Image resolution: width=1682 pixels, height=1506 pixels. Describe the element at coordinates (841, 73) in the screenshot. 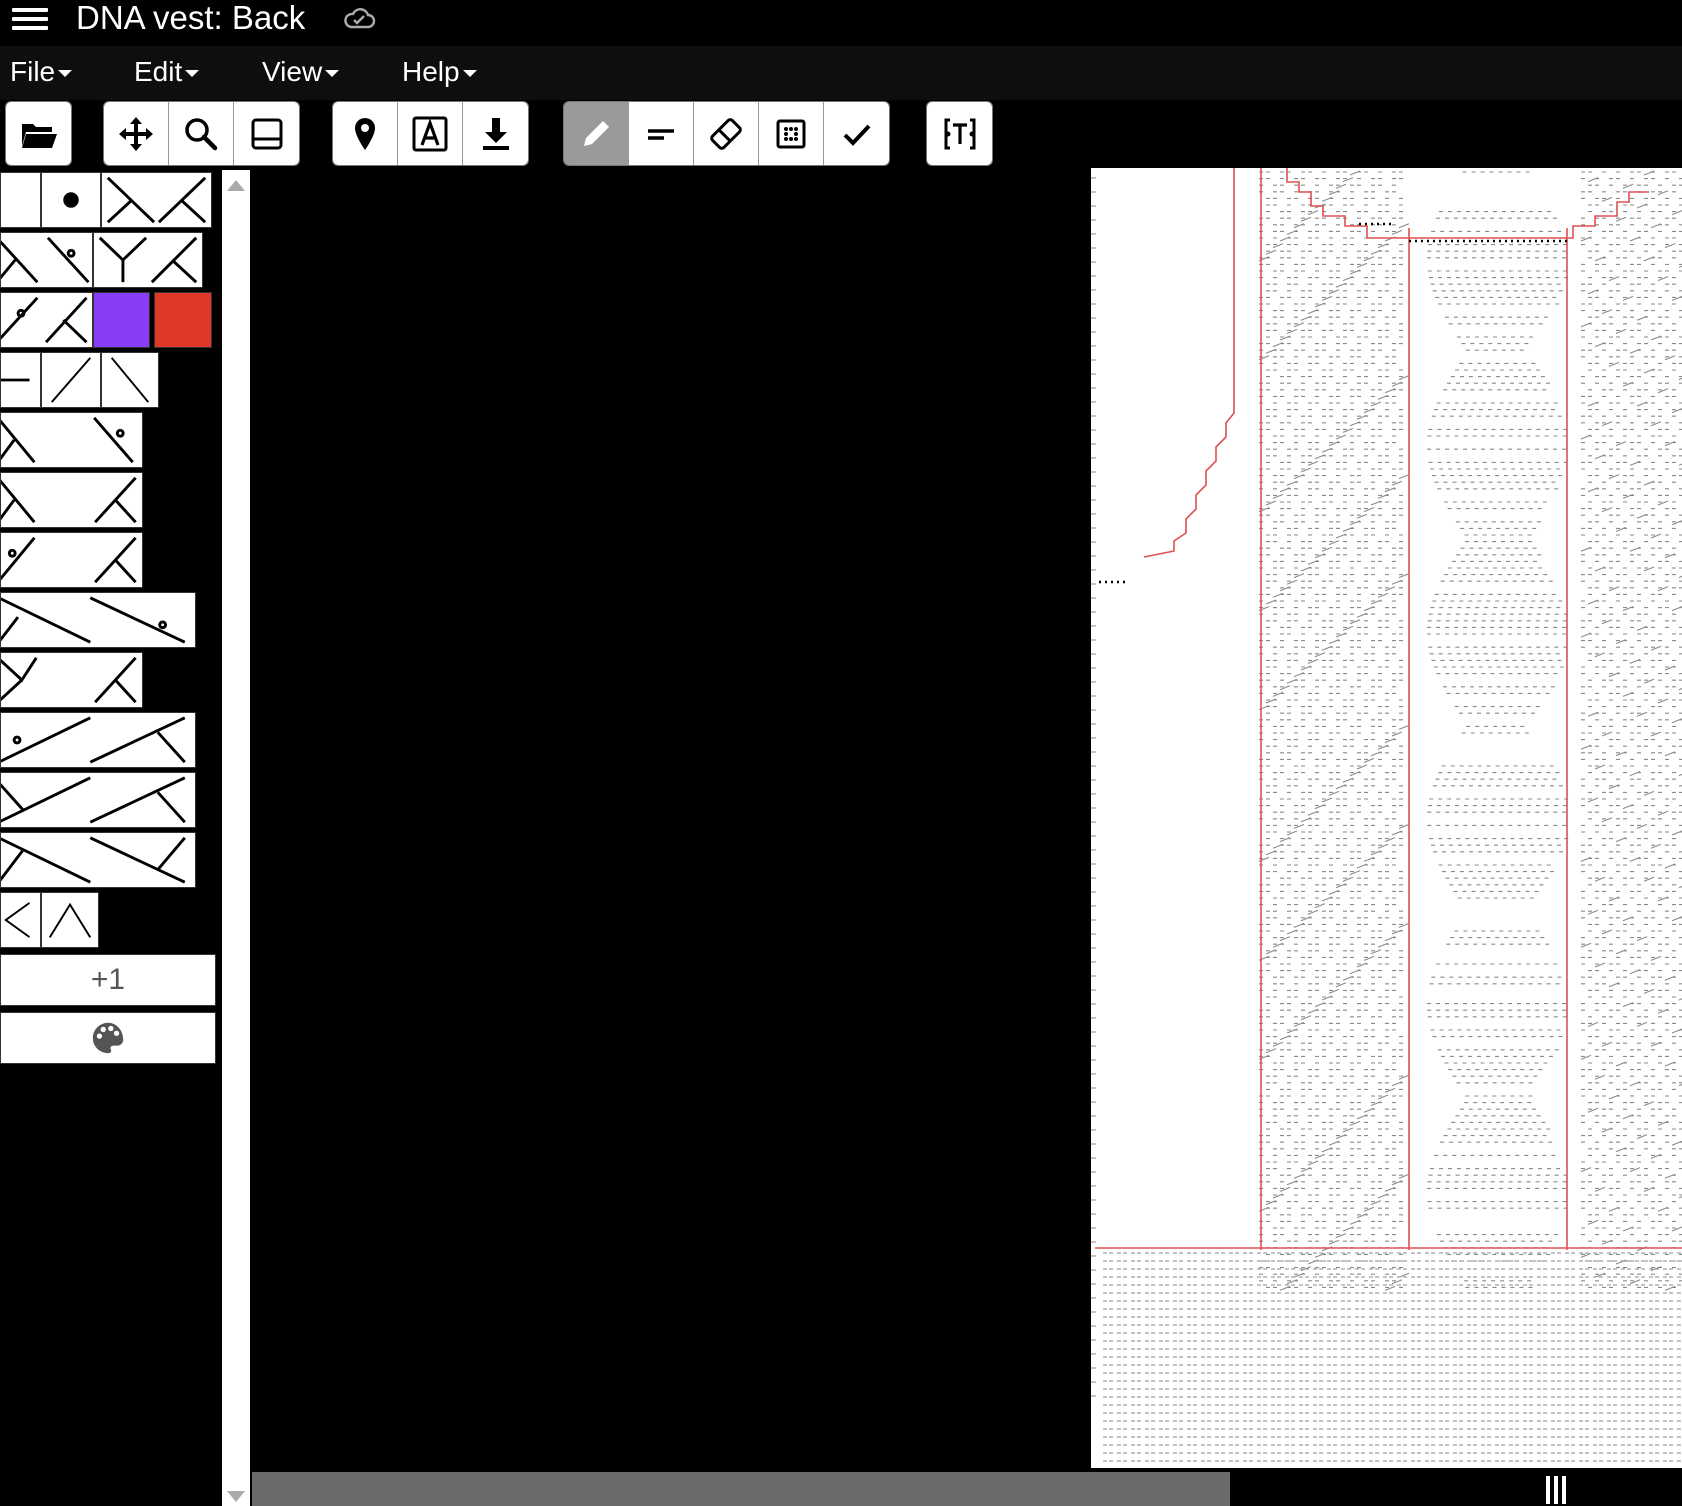

I see `menu-bar: File Edit View Help` at that location.